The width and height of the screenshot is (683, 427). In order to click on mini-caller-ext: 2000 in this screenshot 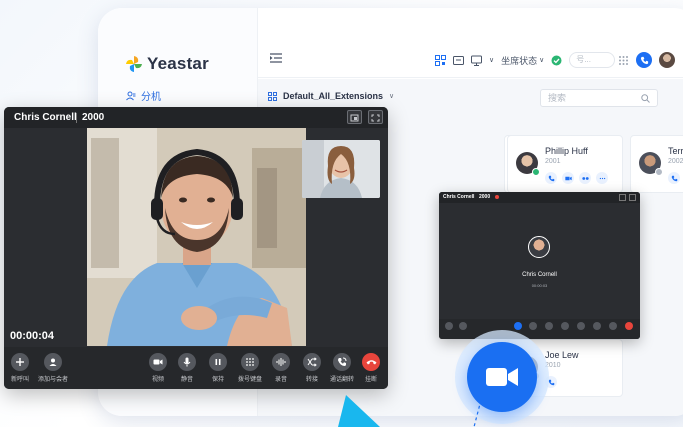, I will do `click(485, 197)`.